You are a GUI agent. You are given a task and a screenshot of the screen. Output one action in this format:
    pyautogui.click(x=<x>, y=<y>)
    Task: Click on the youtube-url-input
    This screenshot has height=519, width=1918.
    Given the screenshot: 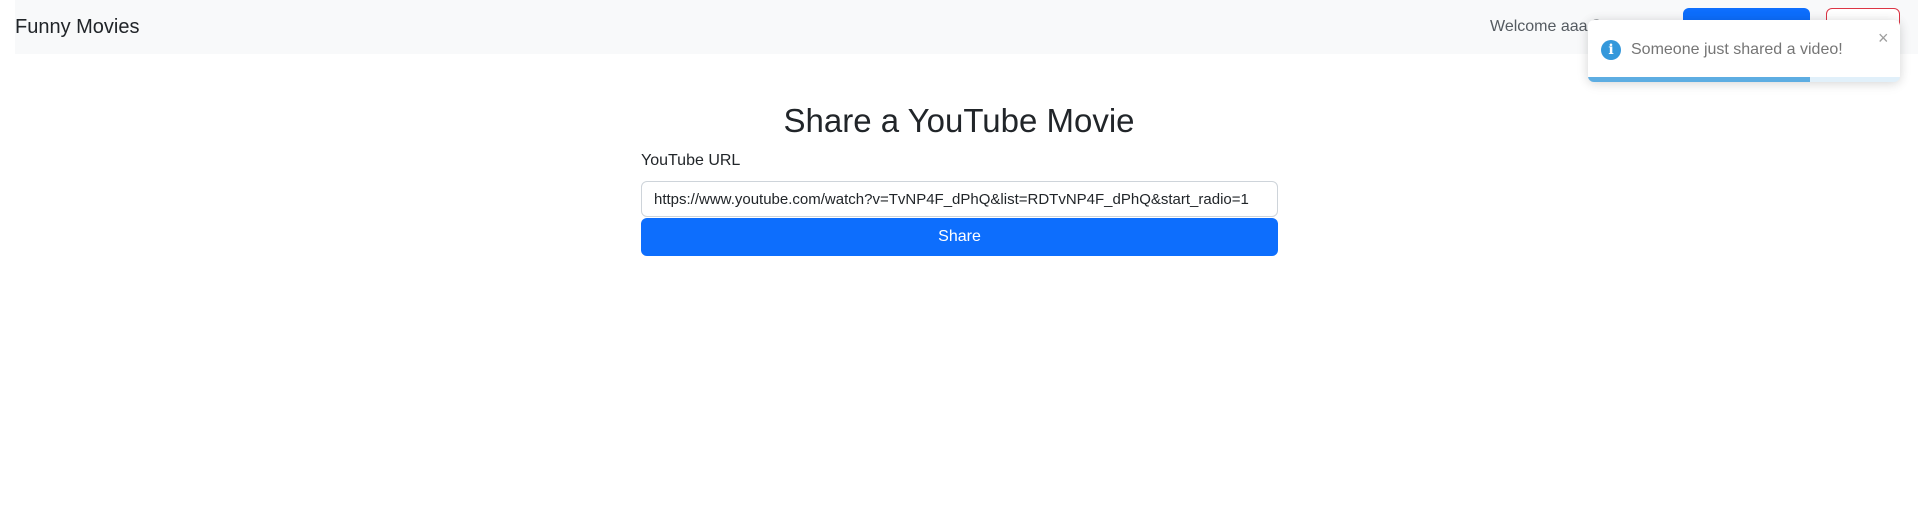 What is the action you would take?
    pyautogui.click(x=959, y=199)
    